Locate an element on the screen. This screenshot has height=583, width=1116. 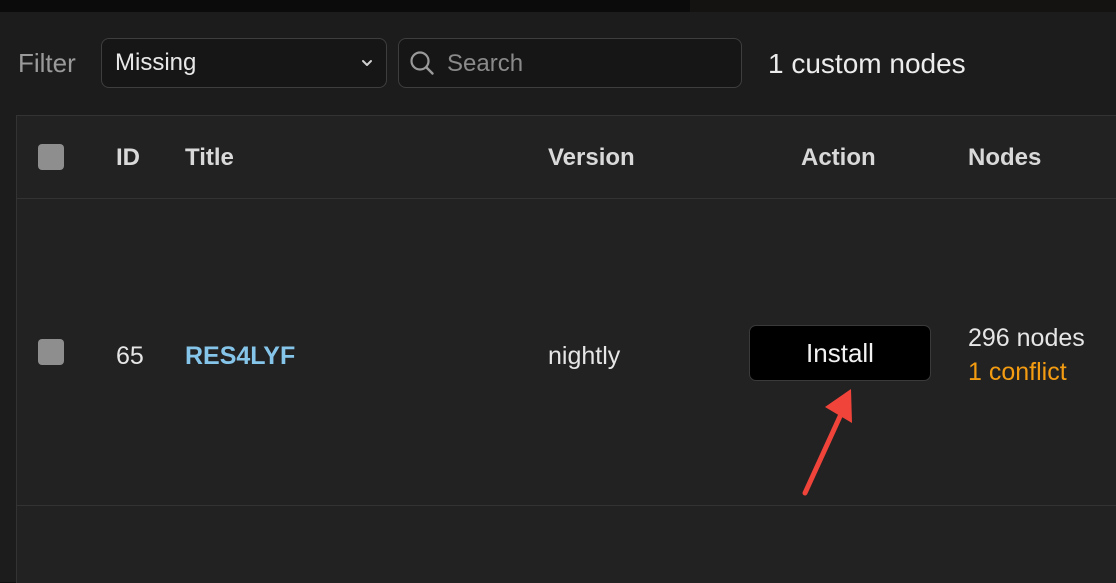
install-button: Install is located at coordinates (840, 353).